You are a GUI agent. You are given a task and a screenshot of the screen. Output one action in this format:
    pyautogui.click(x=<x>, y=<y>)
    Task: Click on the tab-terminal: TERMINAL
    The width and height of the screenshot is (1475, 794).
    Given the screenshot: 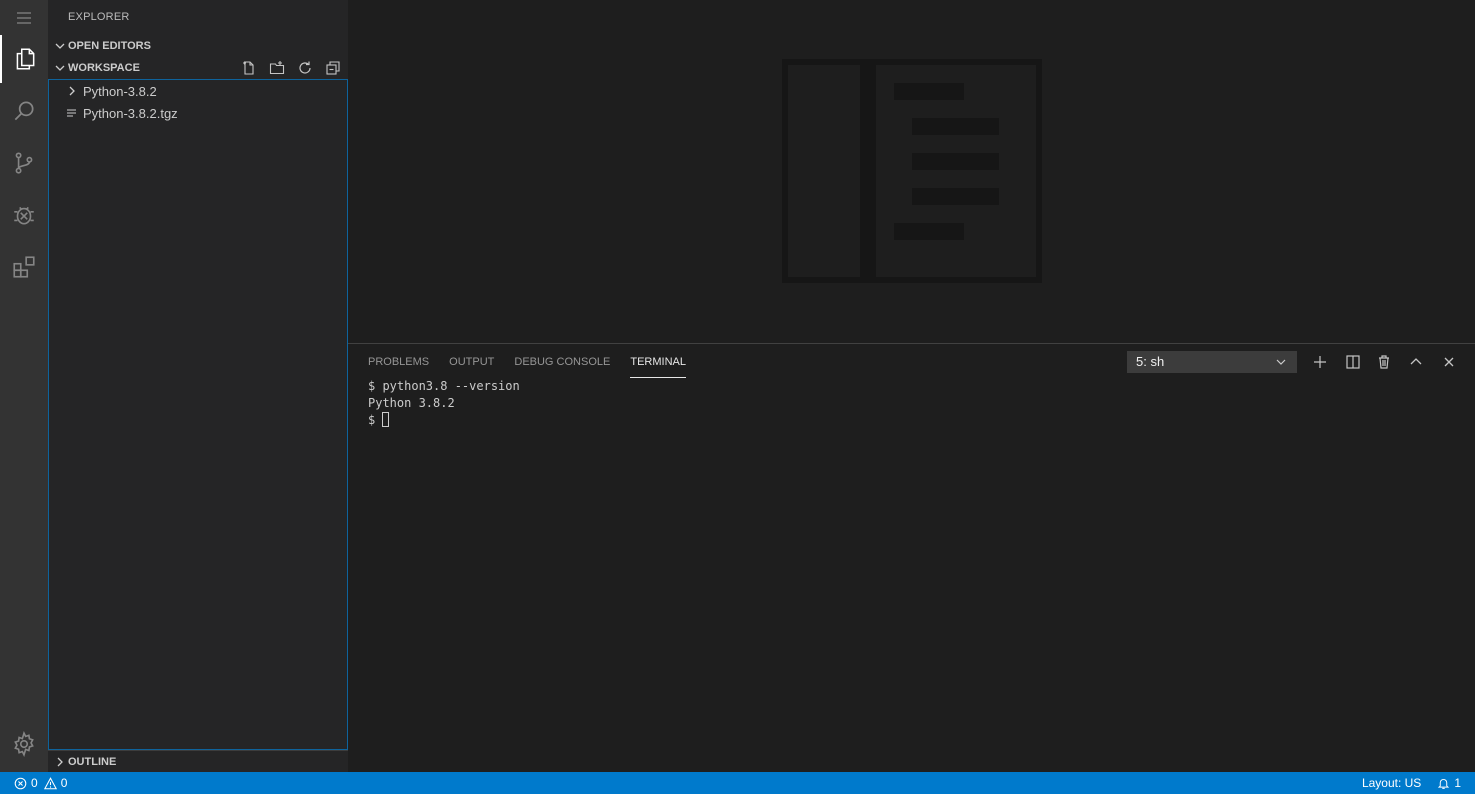 What is the action you would take?
    pyautogui.click(x=658, y=362)
    